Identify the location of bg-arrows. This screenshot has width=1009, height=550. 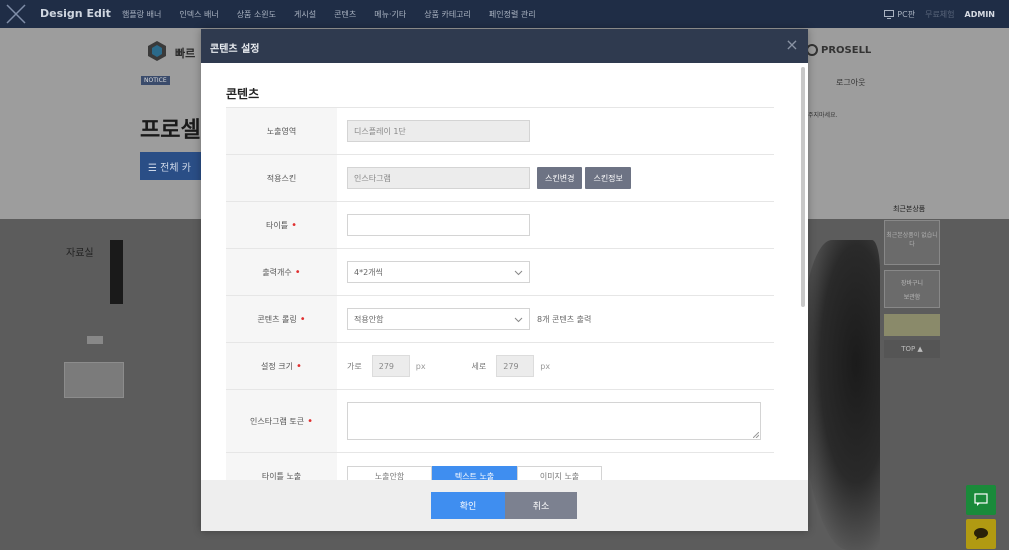
(95, 340).